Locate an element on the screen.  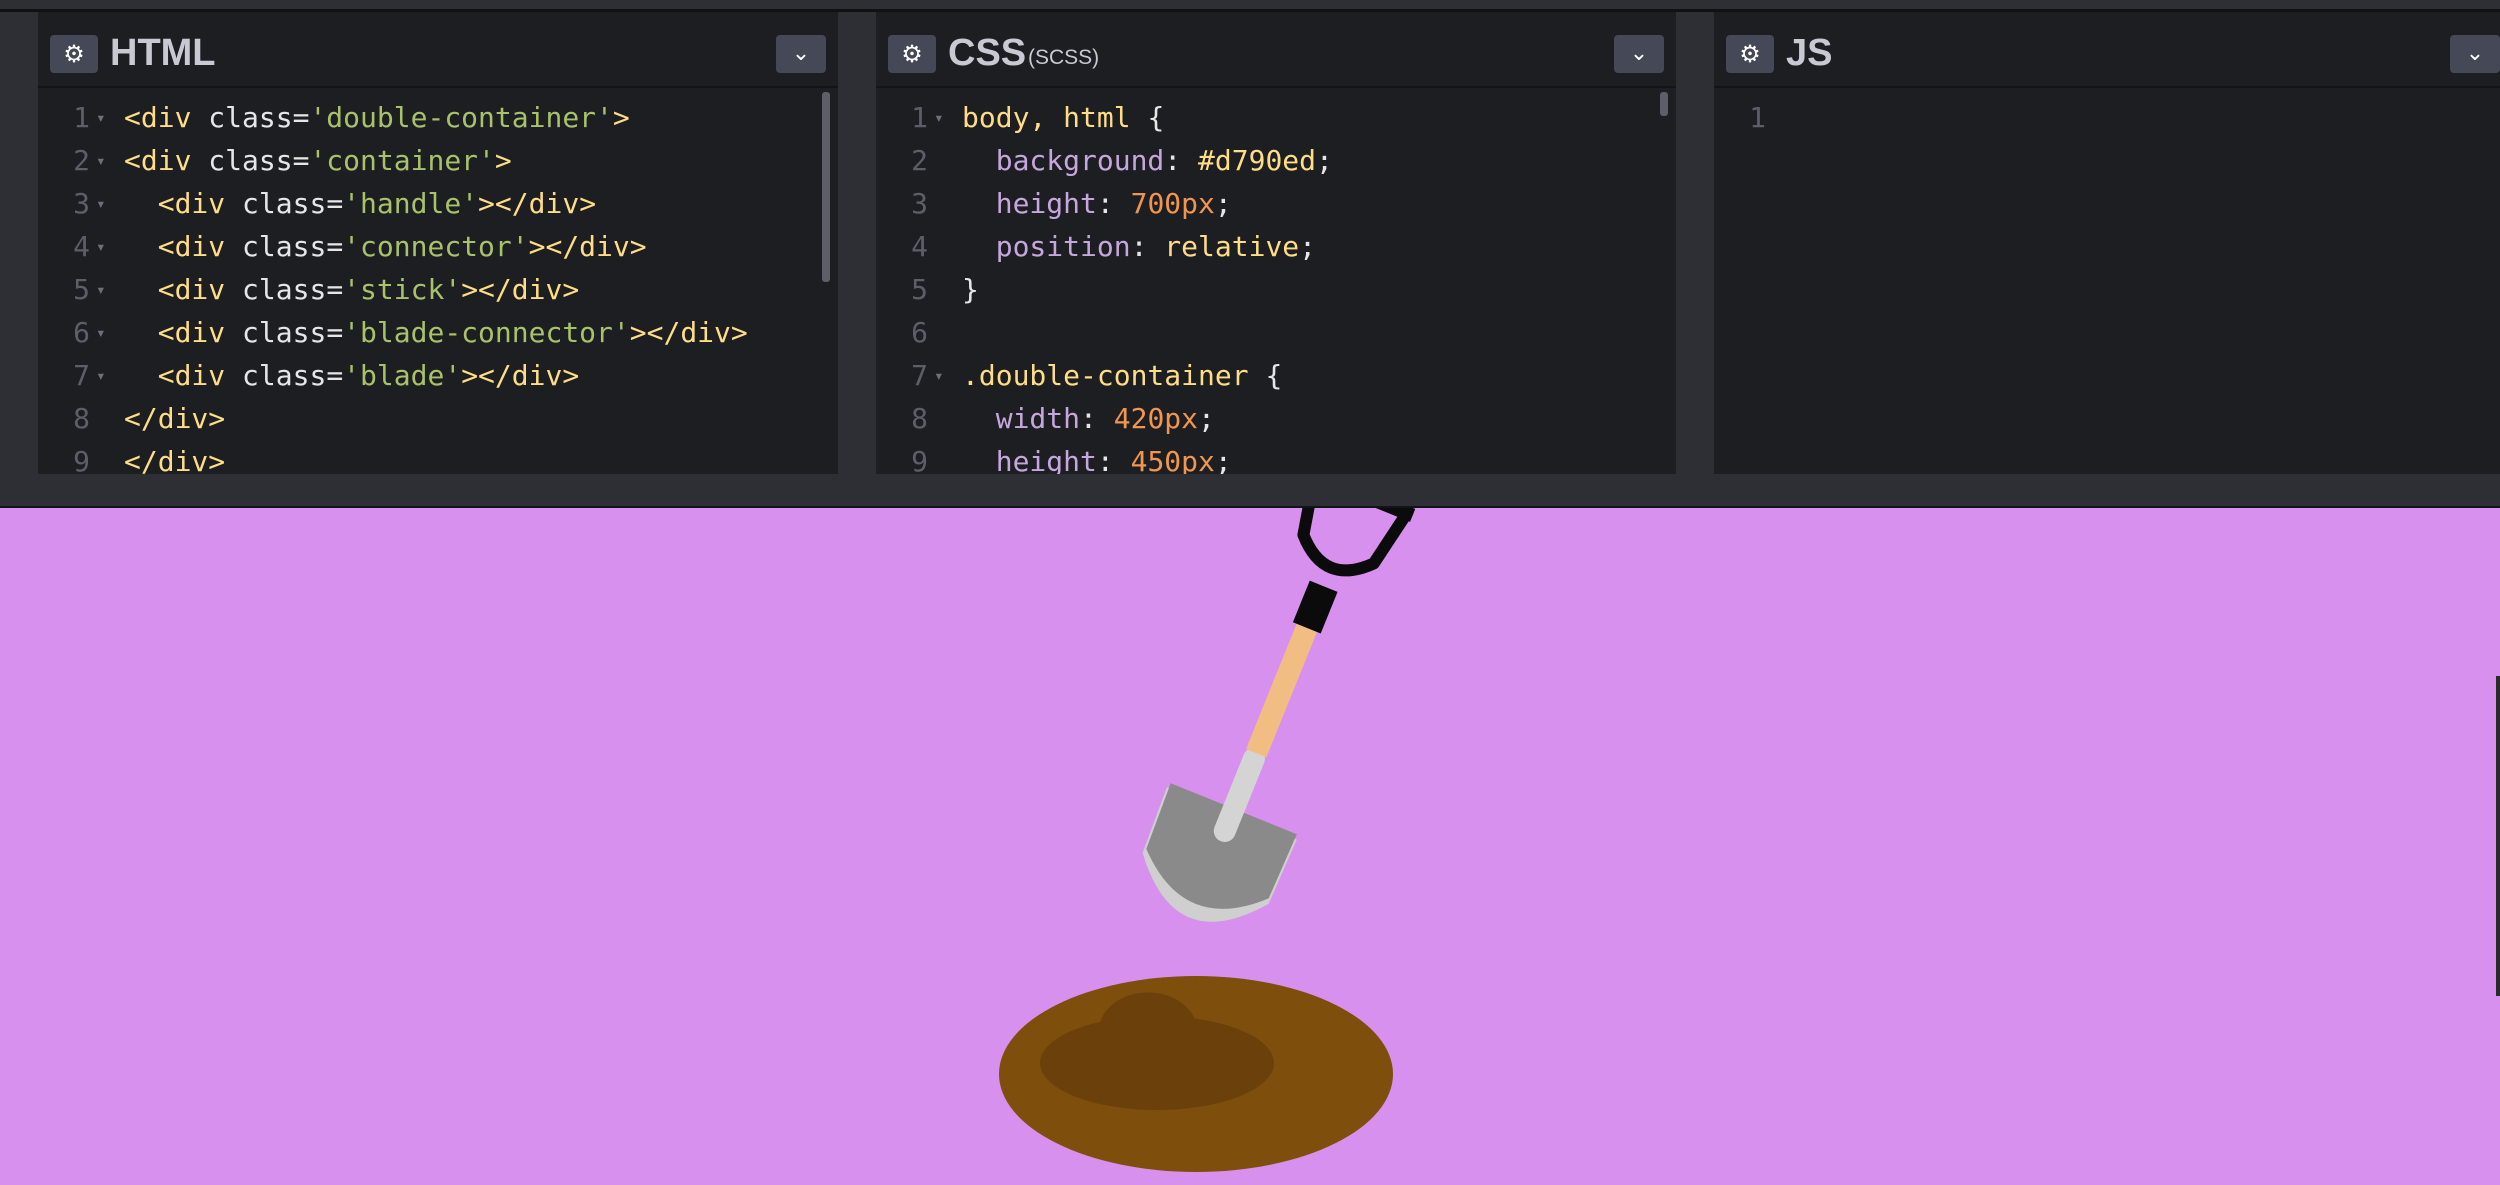
css-panel-title: CSS is located at coordinates (987, 53).